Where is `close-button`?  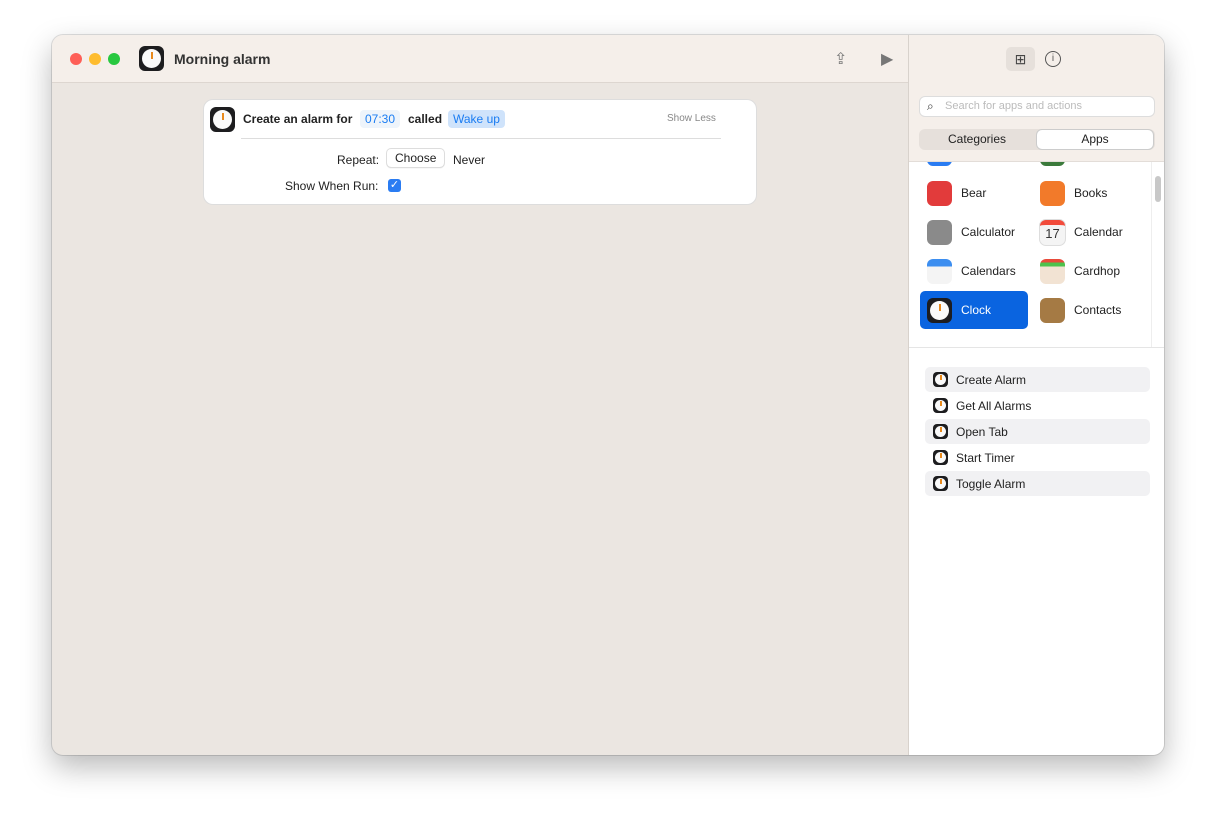
close-button is located at coordinates (76, 59).